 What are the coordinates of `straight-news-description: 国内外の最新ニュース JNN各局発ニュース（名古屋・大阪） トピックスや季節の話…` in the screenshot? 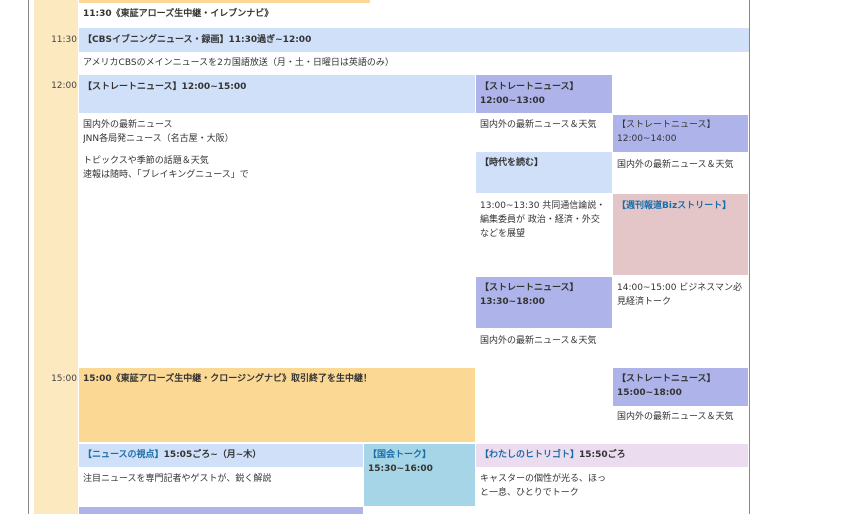 It's located at (273, 150).